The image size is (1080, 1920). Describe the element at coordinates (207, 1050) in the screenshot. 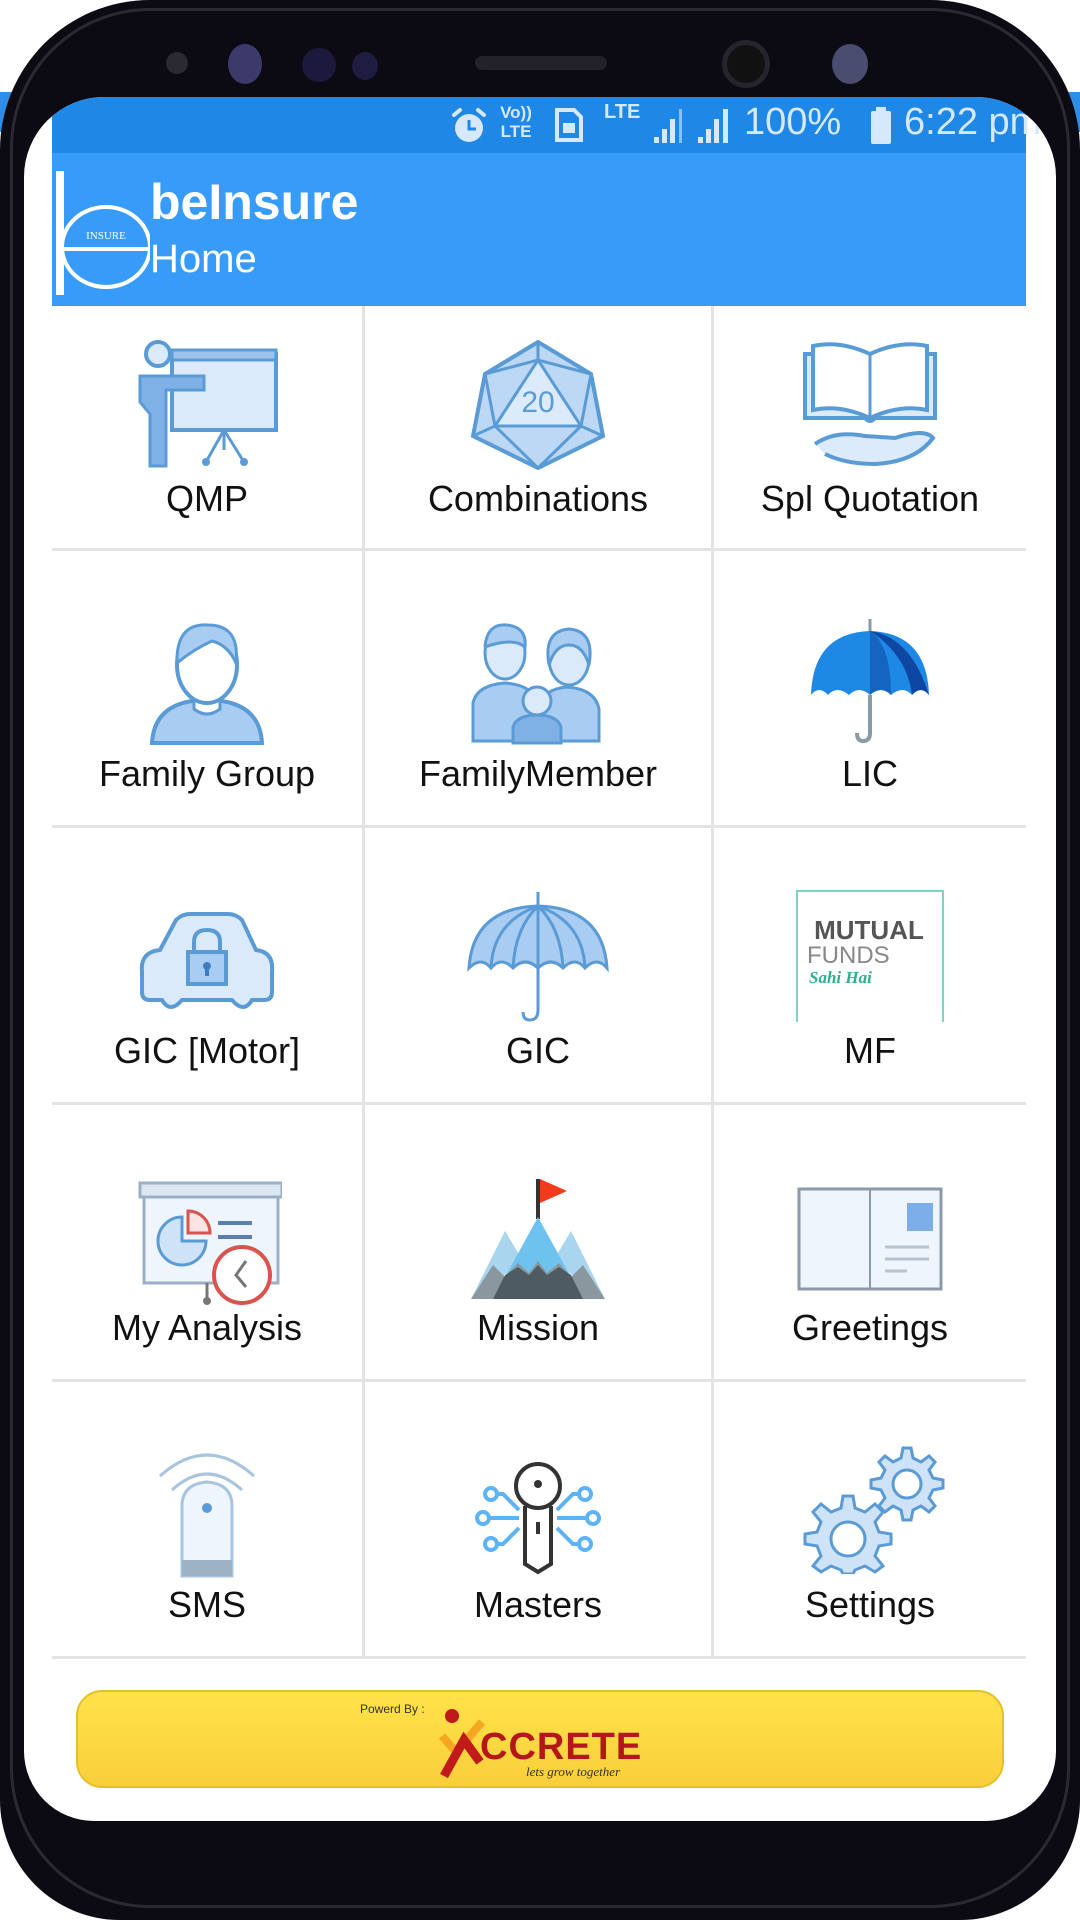

I see `menu-item-label: GIC [Motor]` at that location.